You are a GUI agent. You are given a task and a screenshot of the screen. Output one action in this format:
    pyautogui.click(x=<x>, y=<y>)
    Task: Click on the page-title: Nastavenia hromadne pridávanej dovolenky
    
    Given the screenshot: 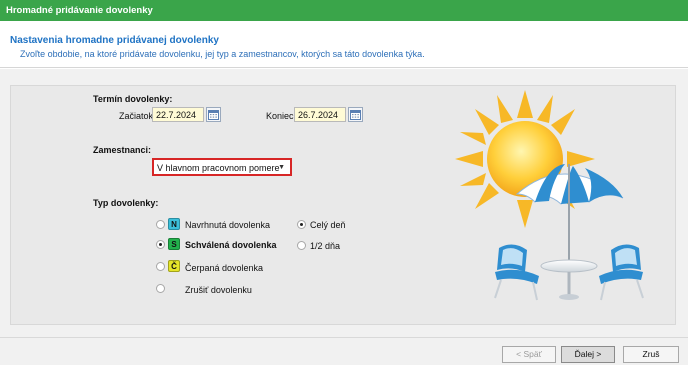 What is the action you would take?
    pyautogui.click(x=114, y=40)
    